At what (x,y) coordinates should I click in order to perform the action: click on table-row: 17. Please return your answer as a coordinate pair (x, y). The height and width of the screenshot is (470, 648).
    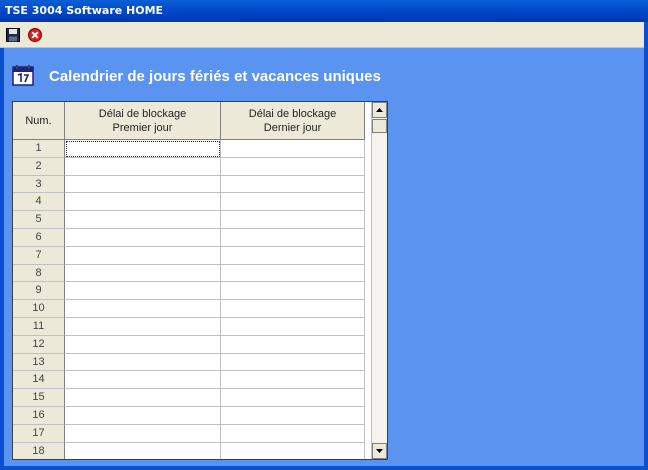
    Looking at the image, I should click on (200, 433).